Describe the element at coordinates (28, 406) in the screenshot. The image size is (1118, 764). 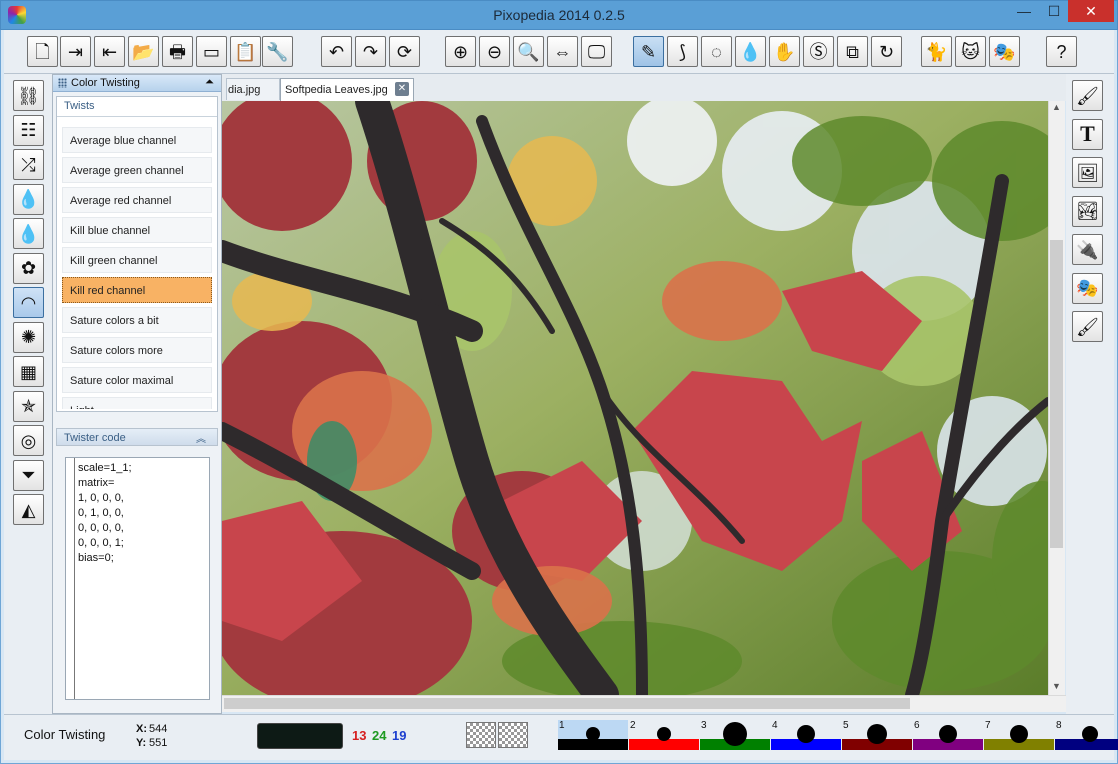
I see `magic-pen-tool-button: ✯` at that location.